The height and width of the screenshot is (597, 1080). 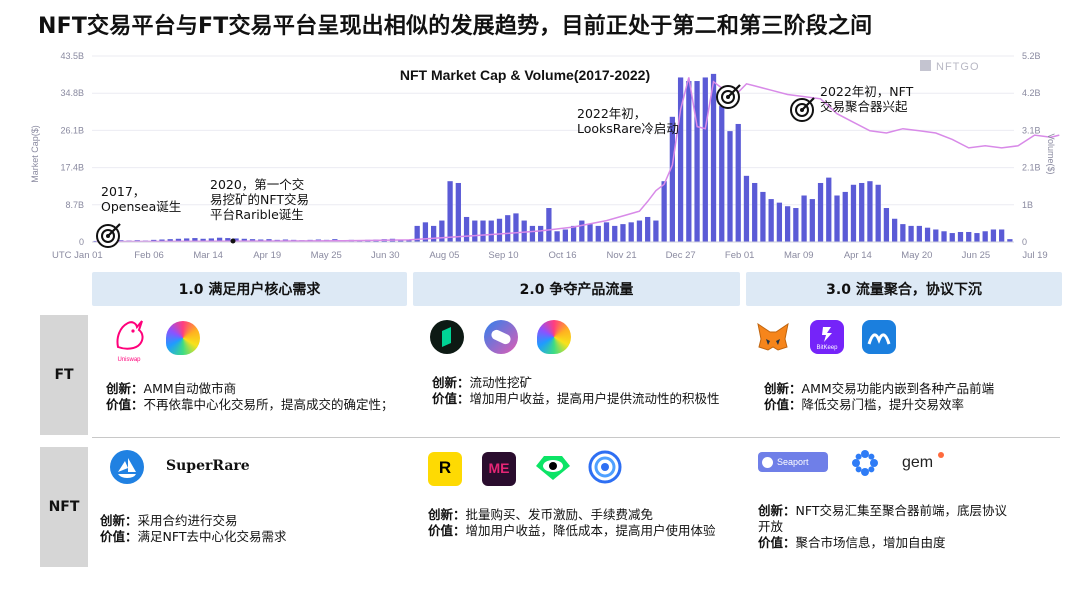 What do you see at coordinates (190, 388) in the screenshot?
I see `innovation-text: AMM自动做市商` at bounding box center [190, 388].